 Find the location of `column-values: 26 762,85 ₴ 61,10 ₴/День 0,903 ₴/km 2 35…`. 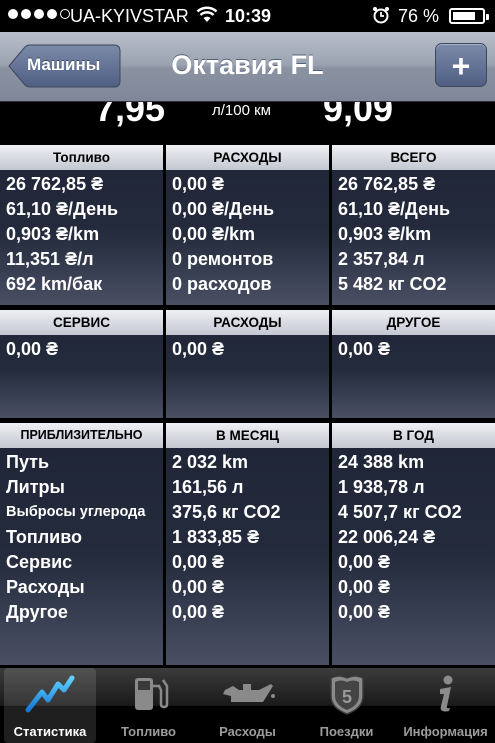

column-values: 26 762,85 ₴ 61,10 ₴/День 0,903 ₴/km 2 35… is located at coordinates (394, 234).